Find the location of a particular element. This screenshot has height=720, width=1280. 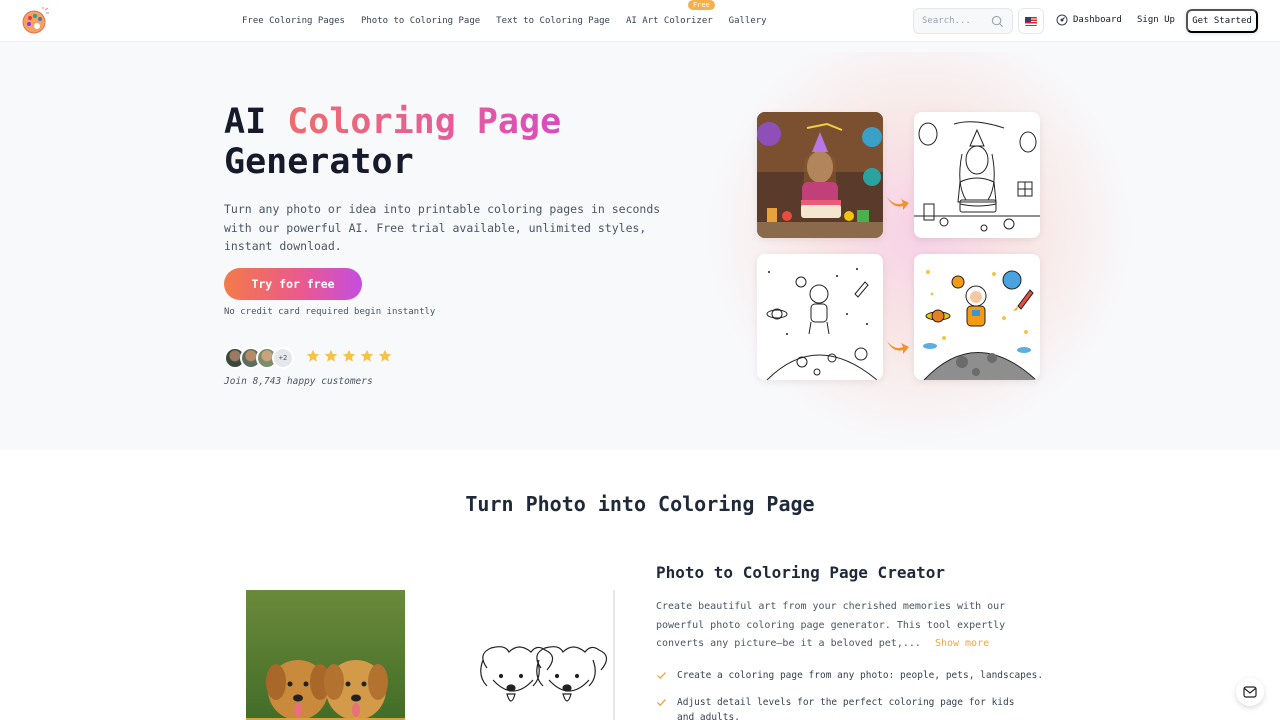

search-icon is located at coordinates (997, 21).